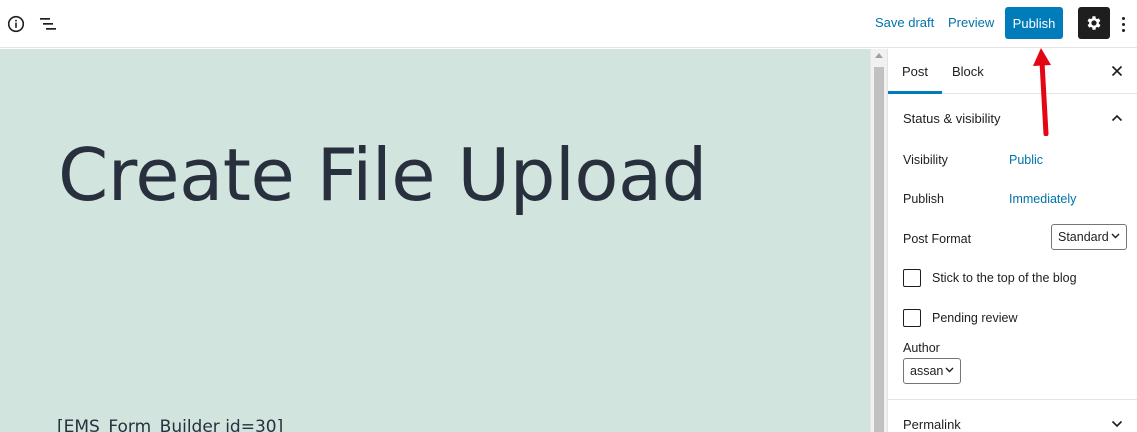 The width and height of the screenshot is (1137, 432). What do you see at coordinates (952, 118) in the screenshot?
I see `panel-title: Status & visibility` at bounding box center [952, 118].